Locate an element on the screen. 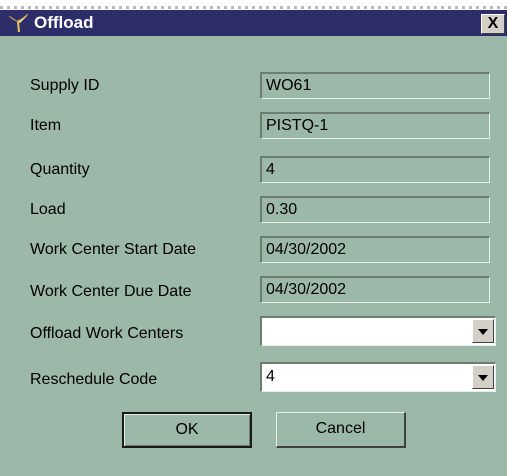 The image size is (507, 476). start-date-field: 04/30/2002 is located at coordinates (375, 249).